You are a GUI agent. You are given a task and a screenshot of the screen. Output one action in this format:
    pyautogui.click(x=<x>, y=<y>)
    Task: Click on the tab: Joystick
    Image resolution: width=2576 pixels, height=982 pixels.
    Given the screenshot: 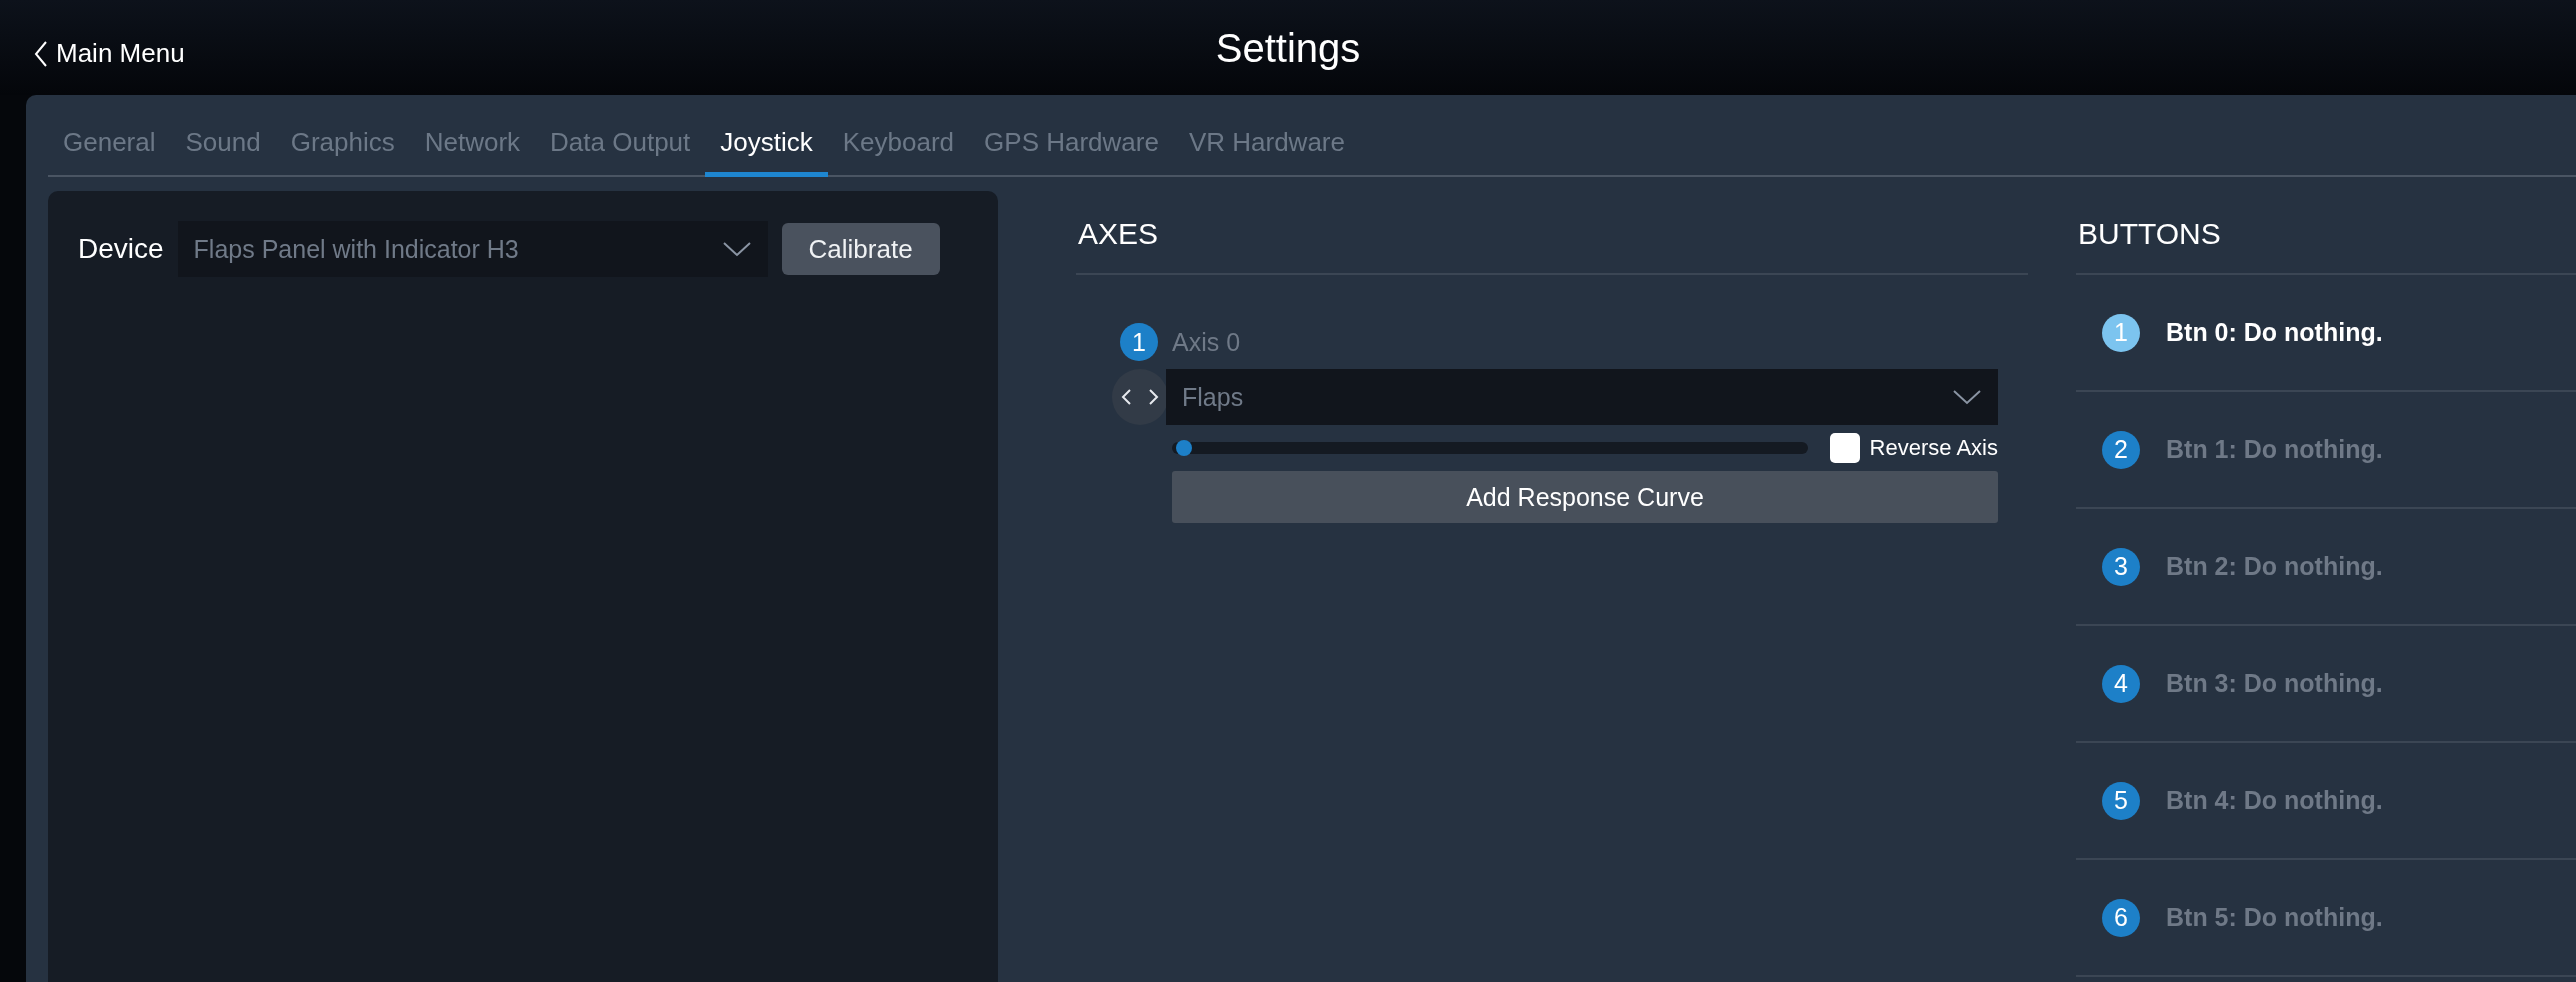 What is the action you would take?
    pyautogui.click(x=766, y=152)
    